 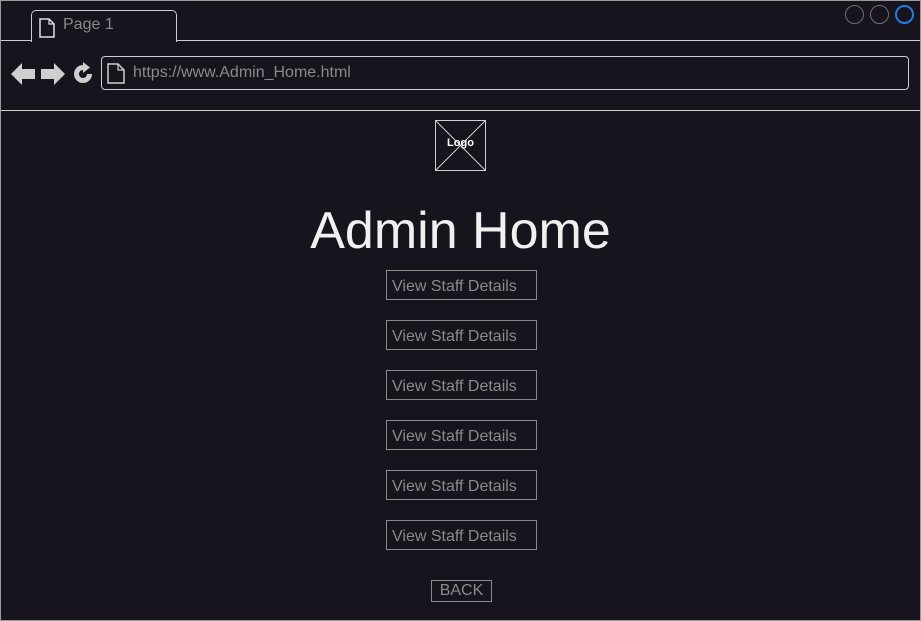 What do you see at coordinates (460, 143) in the screenshot?
I see `logo-label: Logo` at bounding box center [460, 143].